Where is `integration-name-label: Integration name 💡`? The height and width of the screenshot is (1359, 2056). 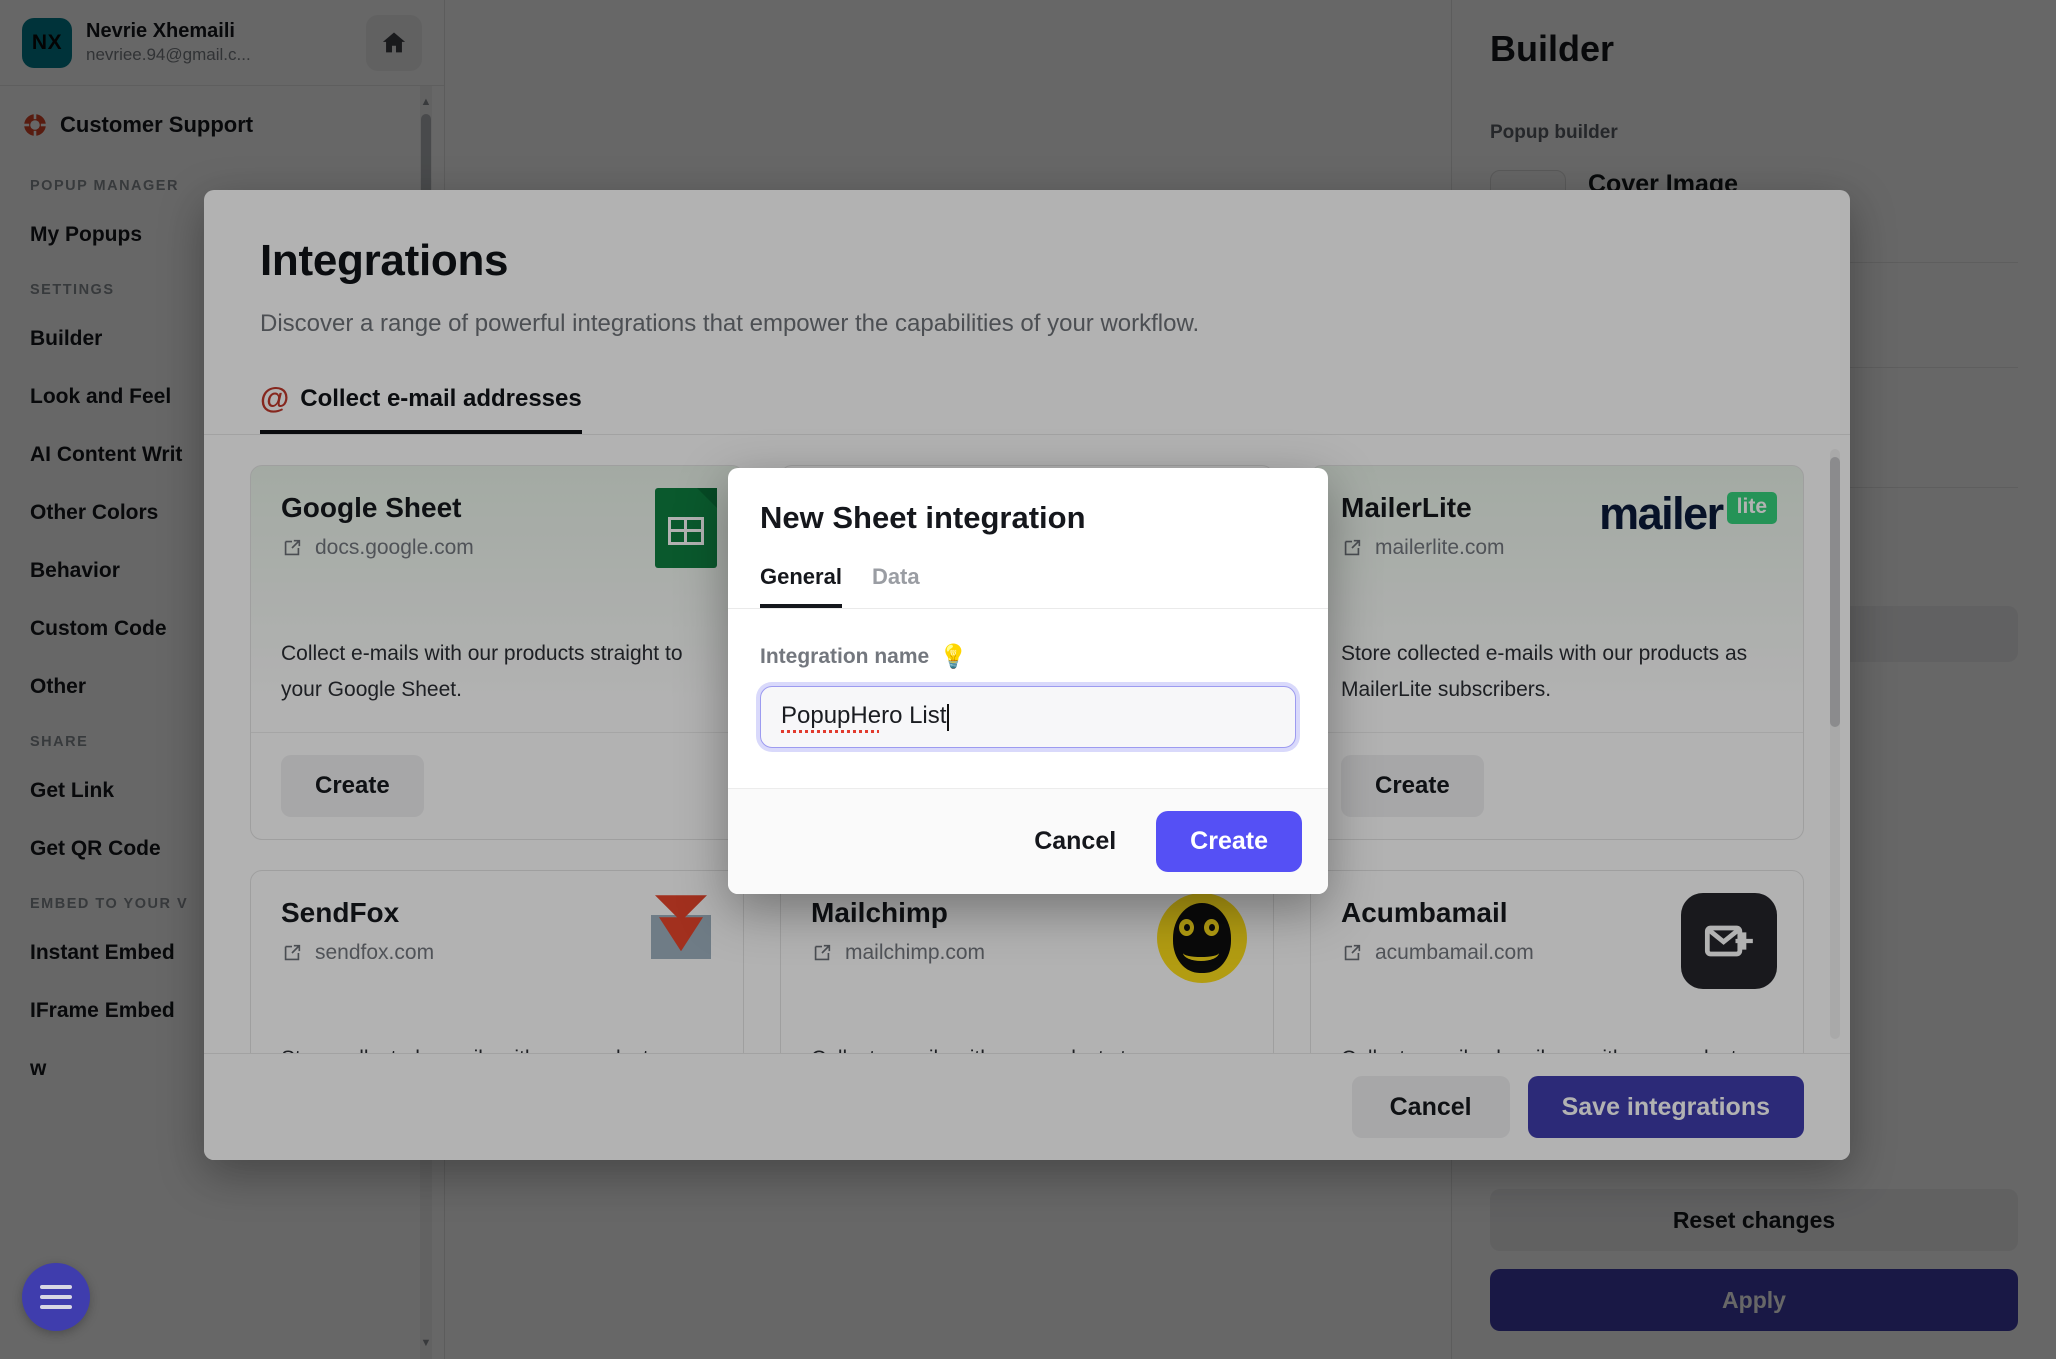 integration-name-label: Integration name 💡 is located at coordinates (1028, 656).